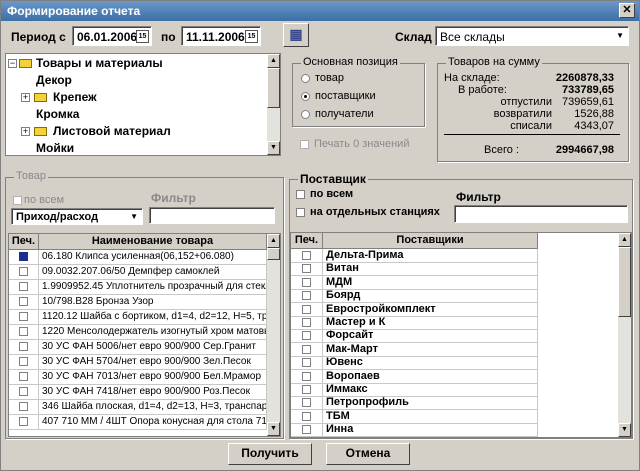 The height and width of the screenshot is (471, 640). Describe the element at coordinates (430, 282) in the screenshot. I see `list-item: МДМ` at that location.